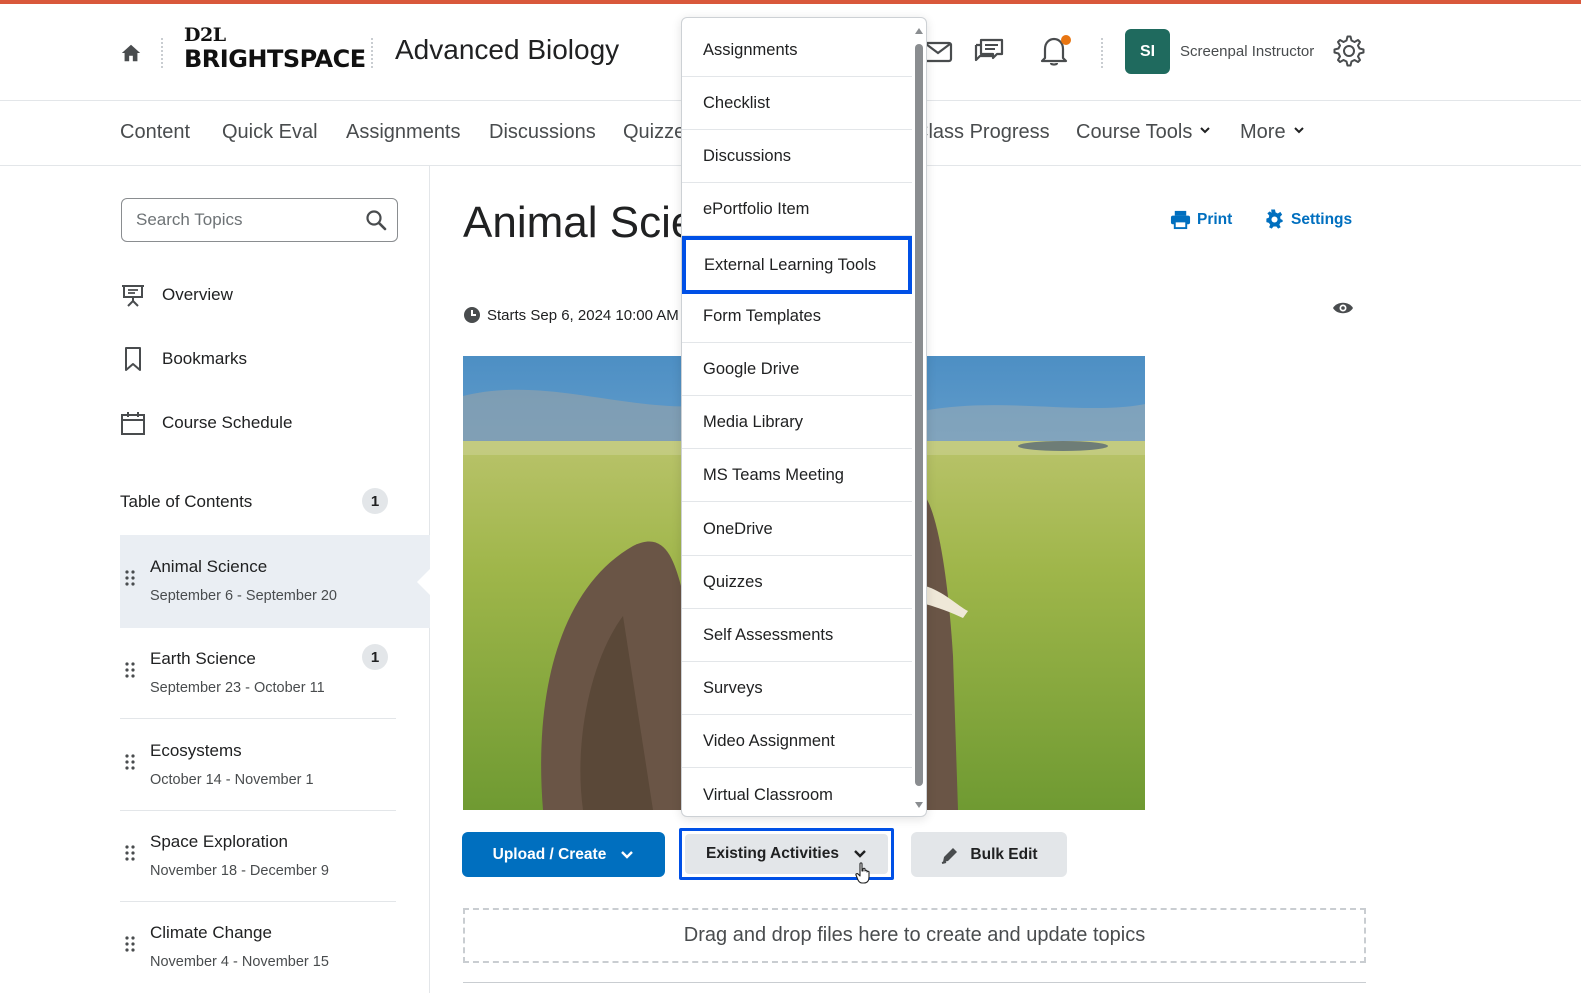 This screenshot has width=1581, height=993. Describe the element at coordinates (797, 582) in the screenshot. I see `menu-item-quizzes: Quizzes` at that location.